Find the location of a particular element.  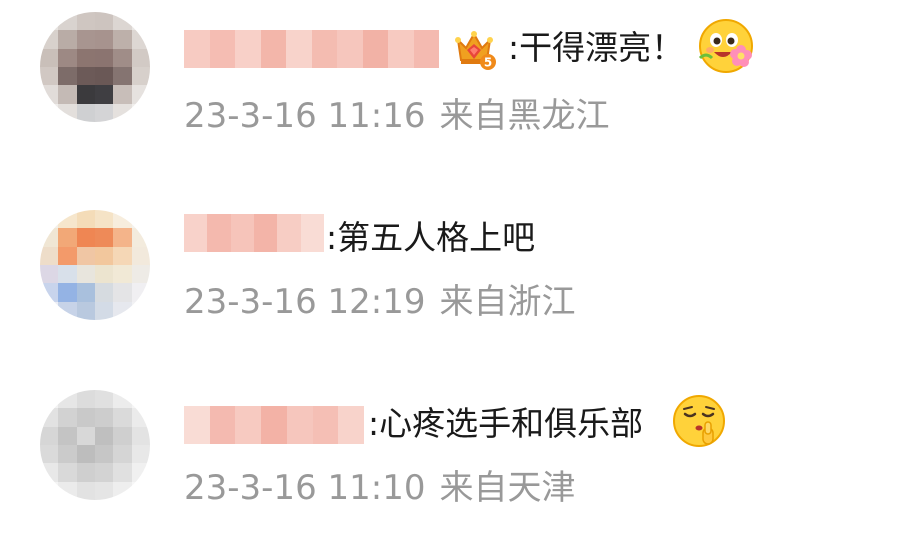

comment-meta: 23-3-16 11:16 来自黑龙江 is located at coordinates (404, 116).